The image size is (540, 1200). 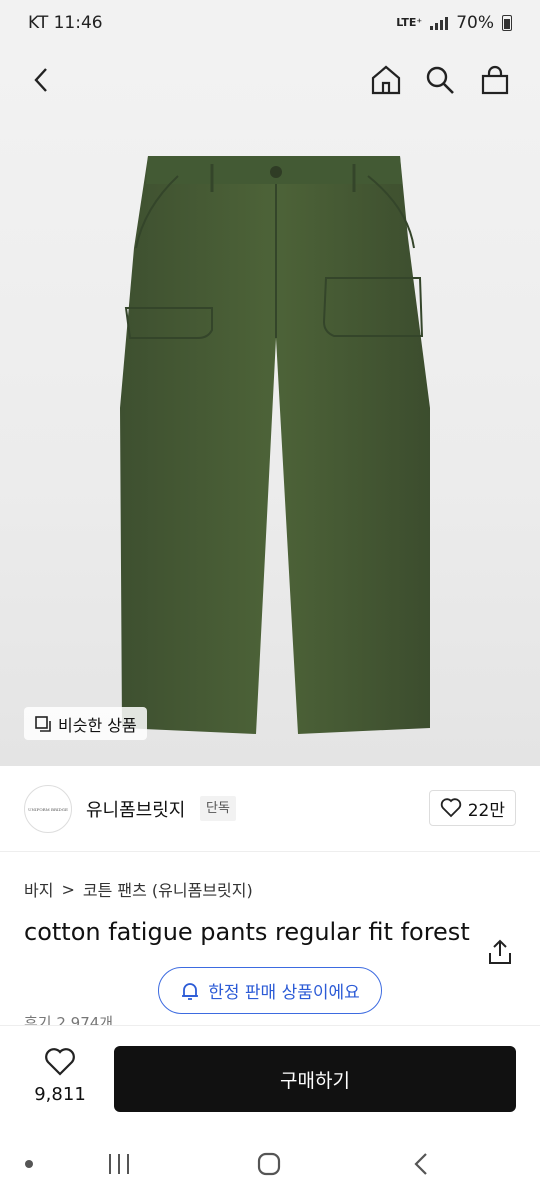 I want to click on breadcrumb-subcategory: 코튼 팬츠 (유니폼브릿지), so click(x=168, y=889).